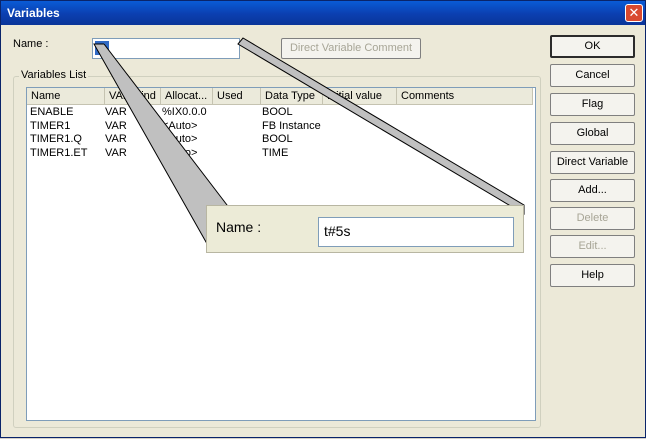 This screenshot has width=646, height=439. I want to click on help-button: Help, so click(592, 275).